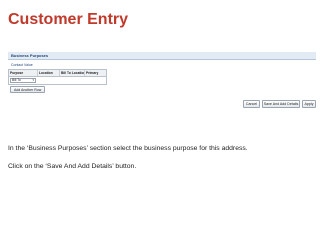 The image size is (320, 240). What do you see at coordinates (23, 80) in the screenshot?
I see `purpose-select: Bill To ▾` at bounding box center [23, 80].